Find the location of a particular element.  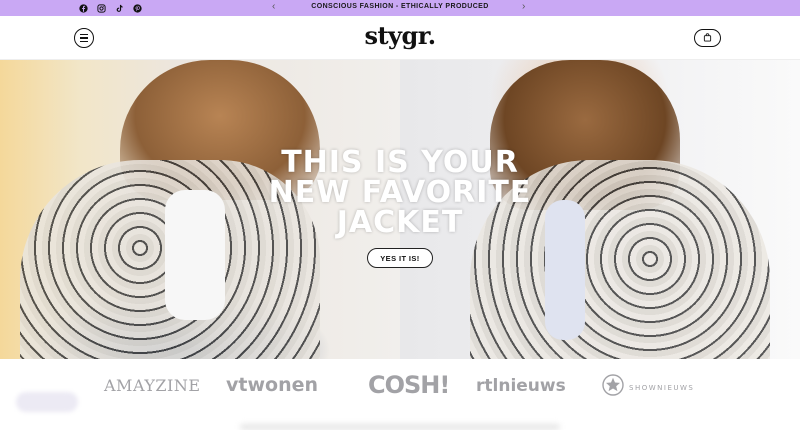

chat-widget is located at coordinates (47, 402).